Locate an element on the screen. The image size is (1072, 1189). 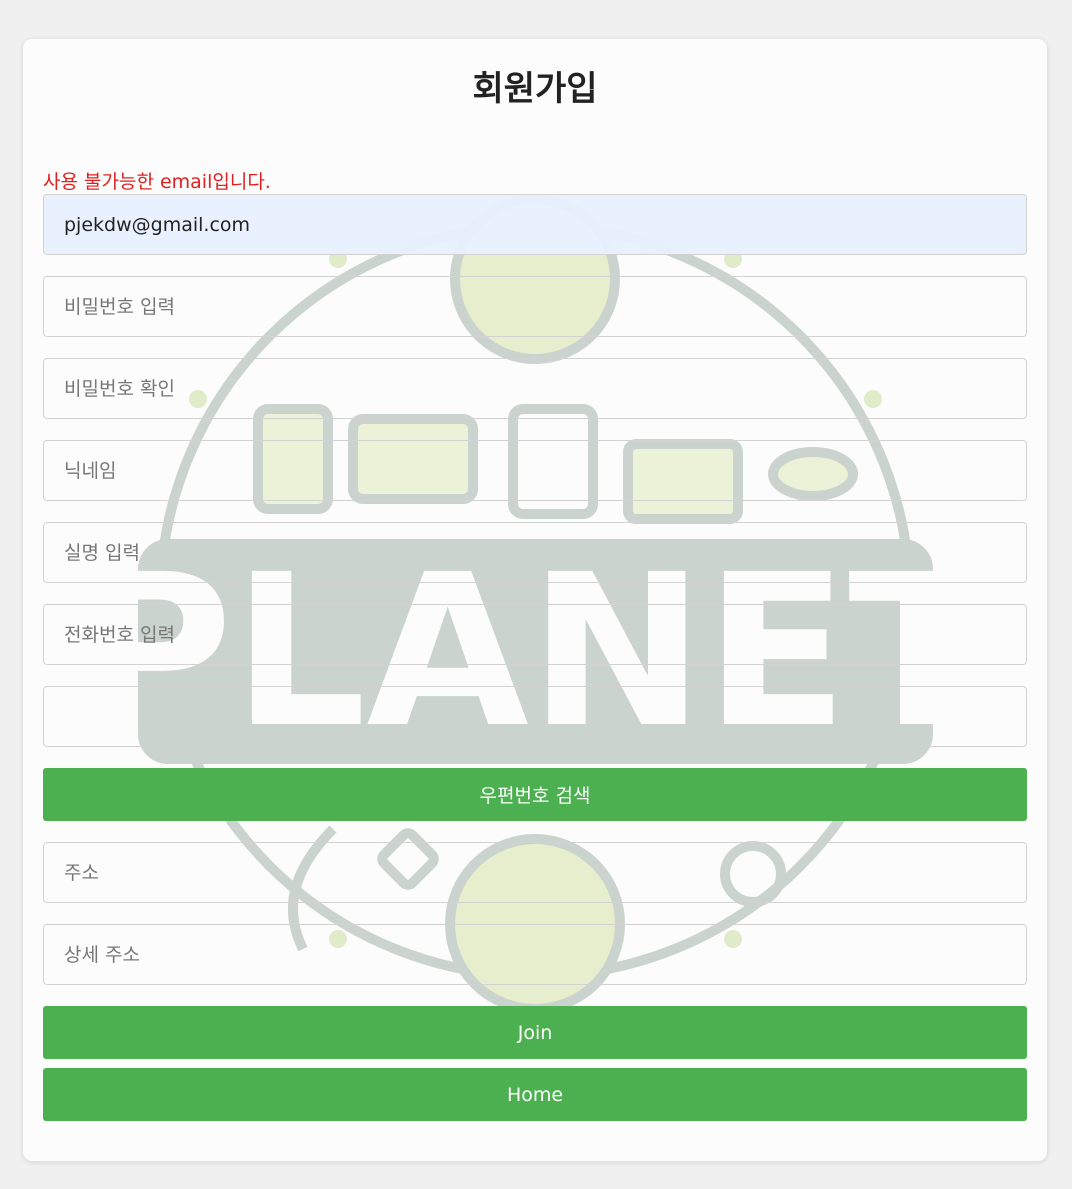
join-button: Join is located at coordinates (535, 1032).